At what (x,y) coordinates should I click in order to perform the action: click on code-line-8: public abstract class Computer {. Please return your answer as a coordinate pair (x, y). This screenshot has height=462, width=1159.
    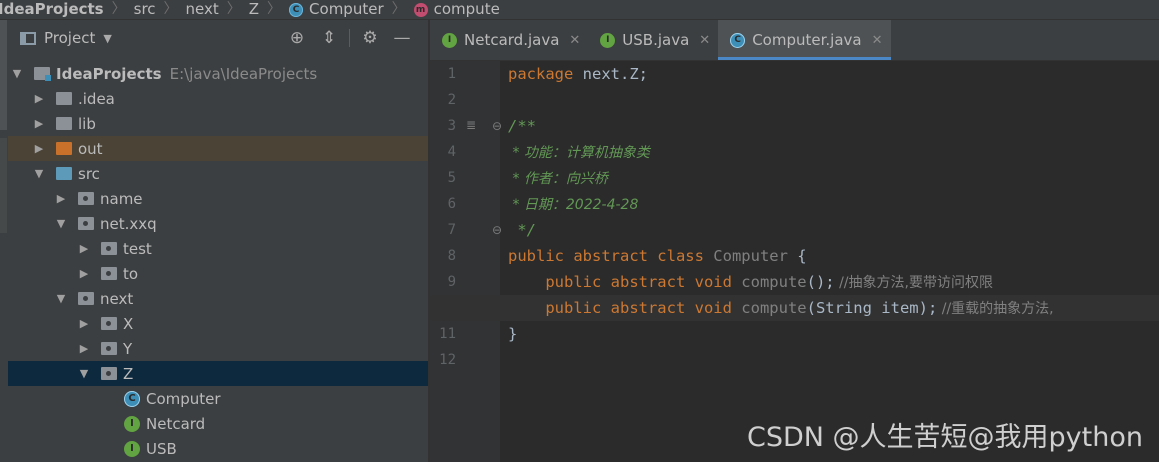
    Looking at the image, I should click on (833, 256).